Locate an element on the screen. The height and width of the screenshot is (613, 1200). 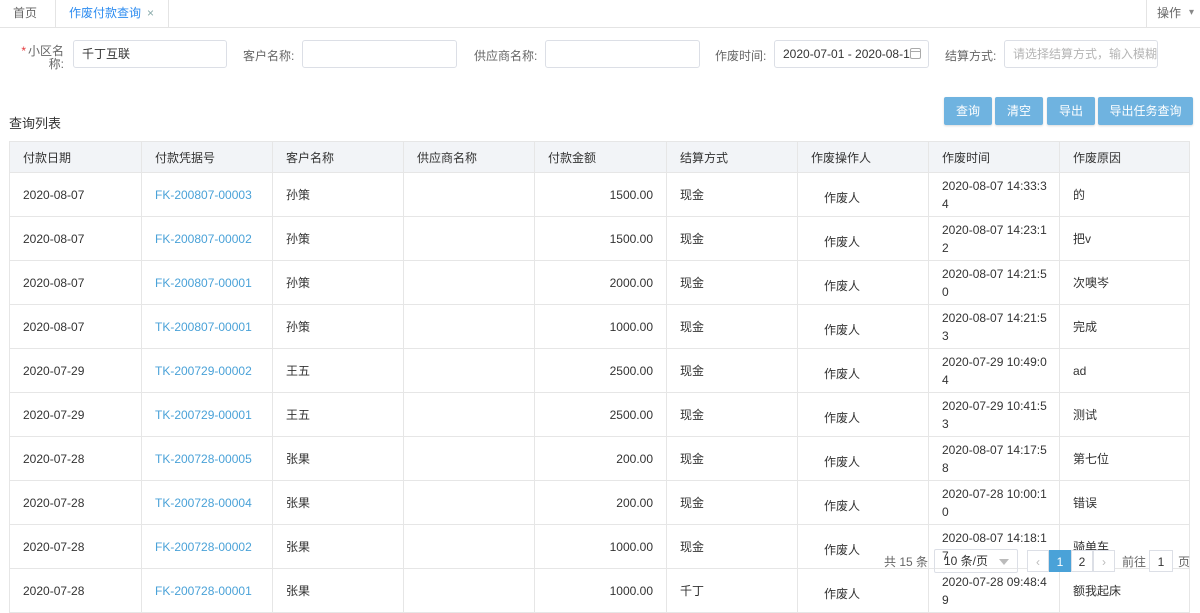
customer-input is located at coordinates (379, 54).